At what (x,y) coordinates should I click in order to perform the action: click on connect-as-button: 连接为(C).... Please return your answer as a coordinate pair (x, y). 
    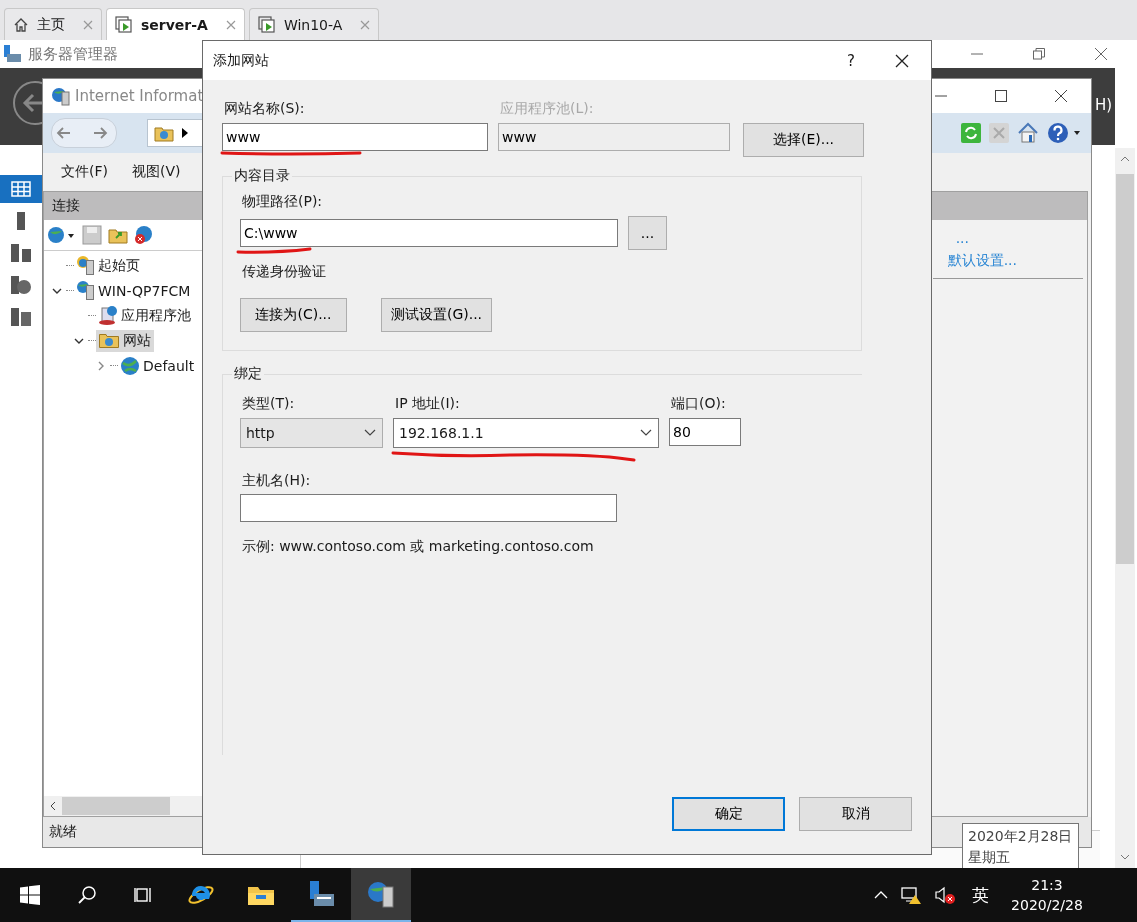
    Looking at the image, I should click on (293, 315).